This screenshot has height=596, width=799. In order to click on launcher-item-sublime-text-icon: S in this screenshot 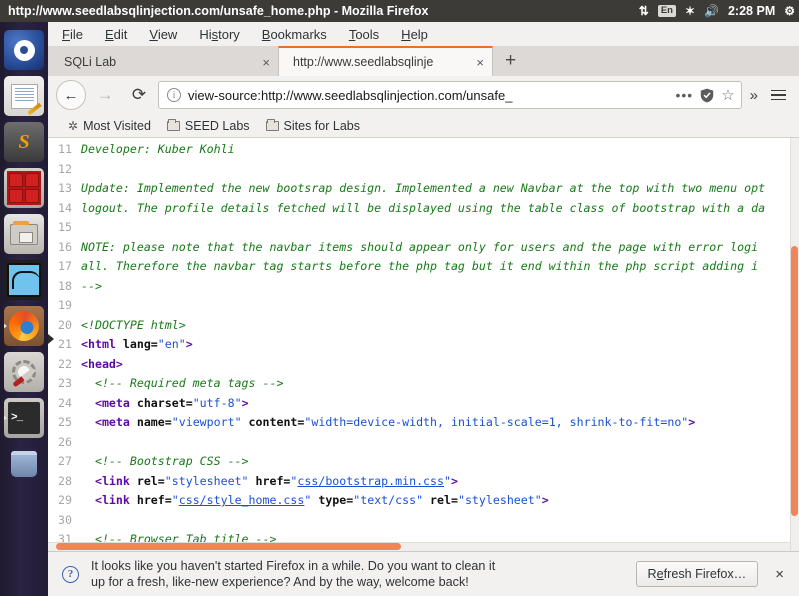, I will do `click(24, 142)`.